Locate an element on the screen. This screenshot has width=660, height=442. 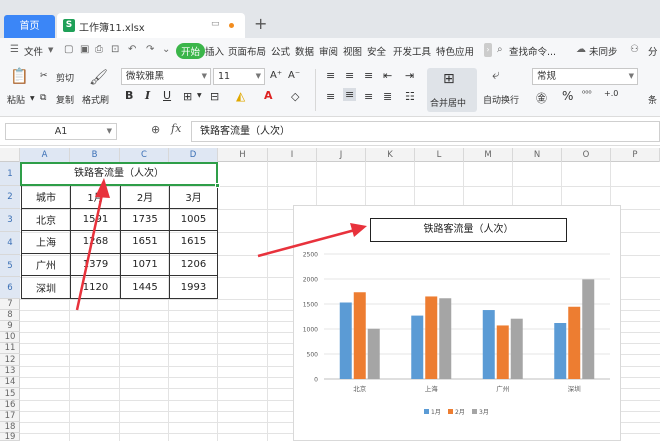
annotation-arrows is located at coordinates (221, 244).